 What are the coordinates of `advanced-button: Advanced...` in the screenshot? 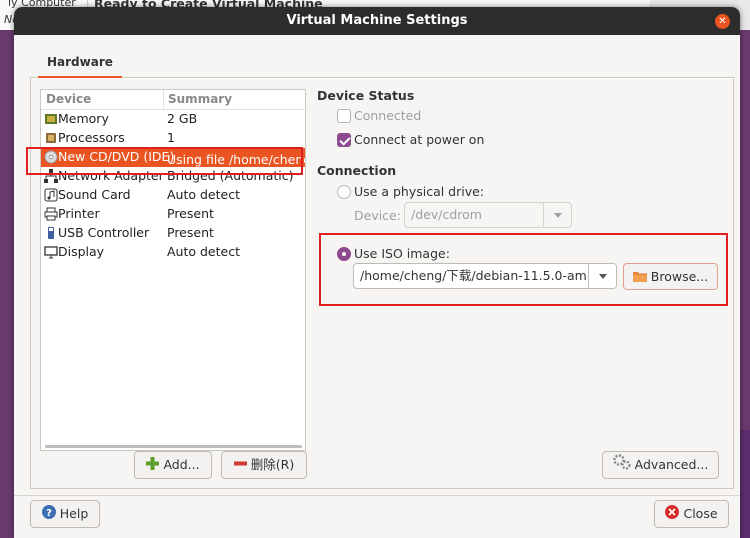 It's located at (660, 465).